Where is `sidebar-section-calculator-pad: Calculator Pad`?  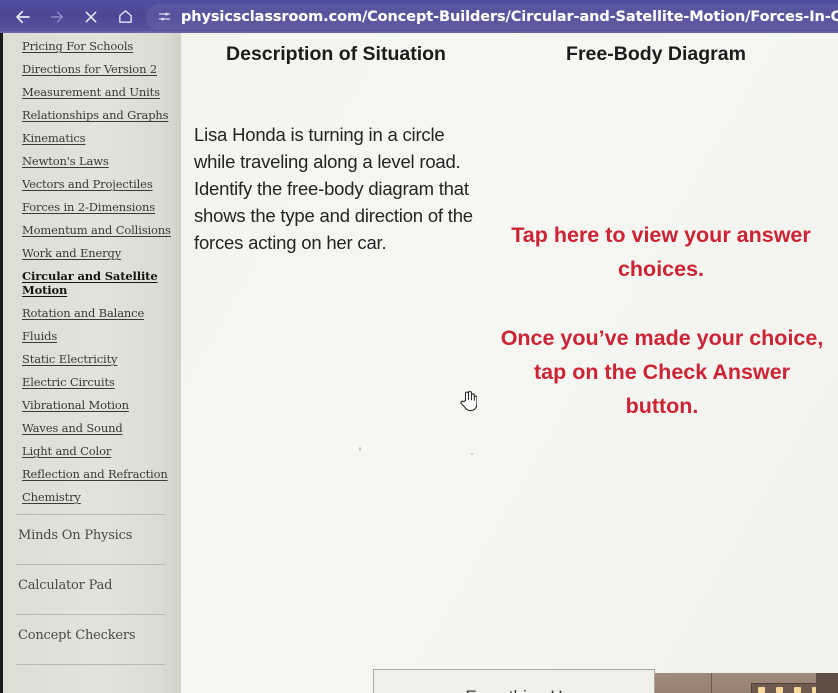 sidebar-section-calculator-pad: Calculator Pad is located at coordinates (90, 584).